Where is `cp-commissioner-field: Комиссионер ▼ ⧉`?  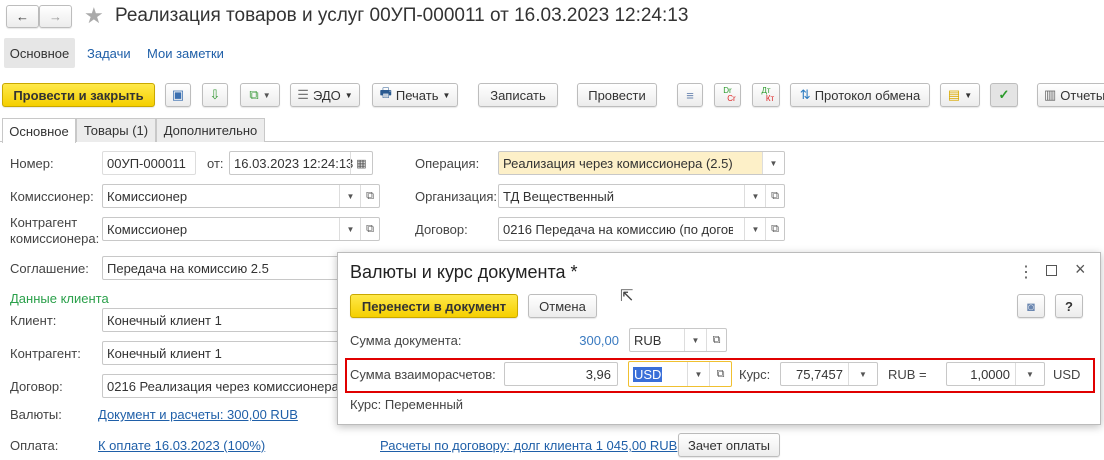 cp-commissioner-field: Комиссионер ▼ ⧉ is located at coordinates (241, 229).